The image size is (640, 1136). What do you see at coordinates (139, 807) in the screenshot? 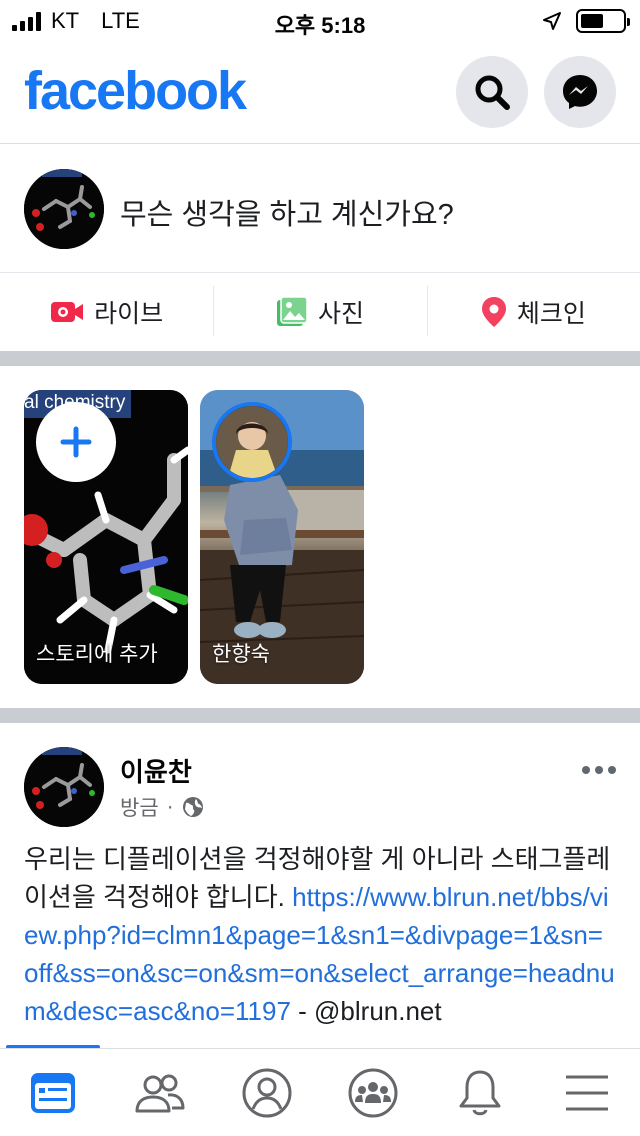
I see `post-time: 방금` at bounding box center [139, 807].